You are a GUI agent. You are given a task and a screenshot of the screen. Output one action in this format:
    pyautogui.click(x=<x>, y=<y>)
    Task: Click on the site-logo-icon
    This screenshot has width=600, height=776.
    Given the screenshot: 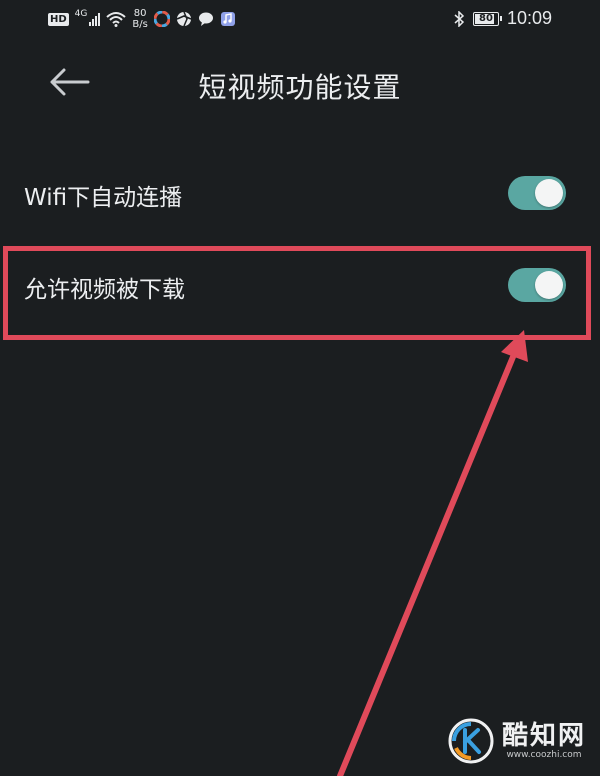 What is the action you would take?
    pyautogui.click(x=471, y=741)
    